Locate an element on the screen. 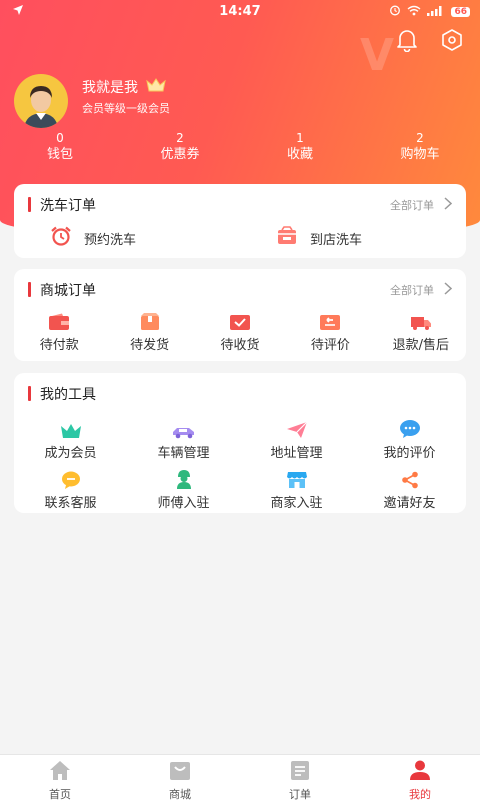 The width and height of the screenshot is (480, 800). order-icon is located at coordinates (300, 772).